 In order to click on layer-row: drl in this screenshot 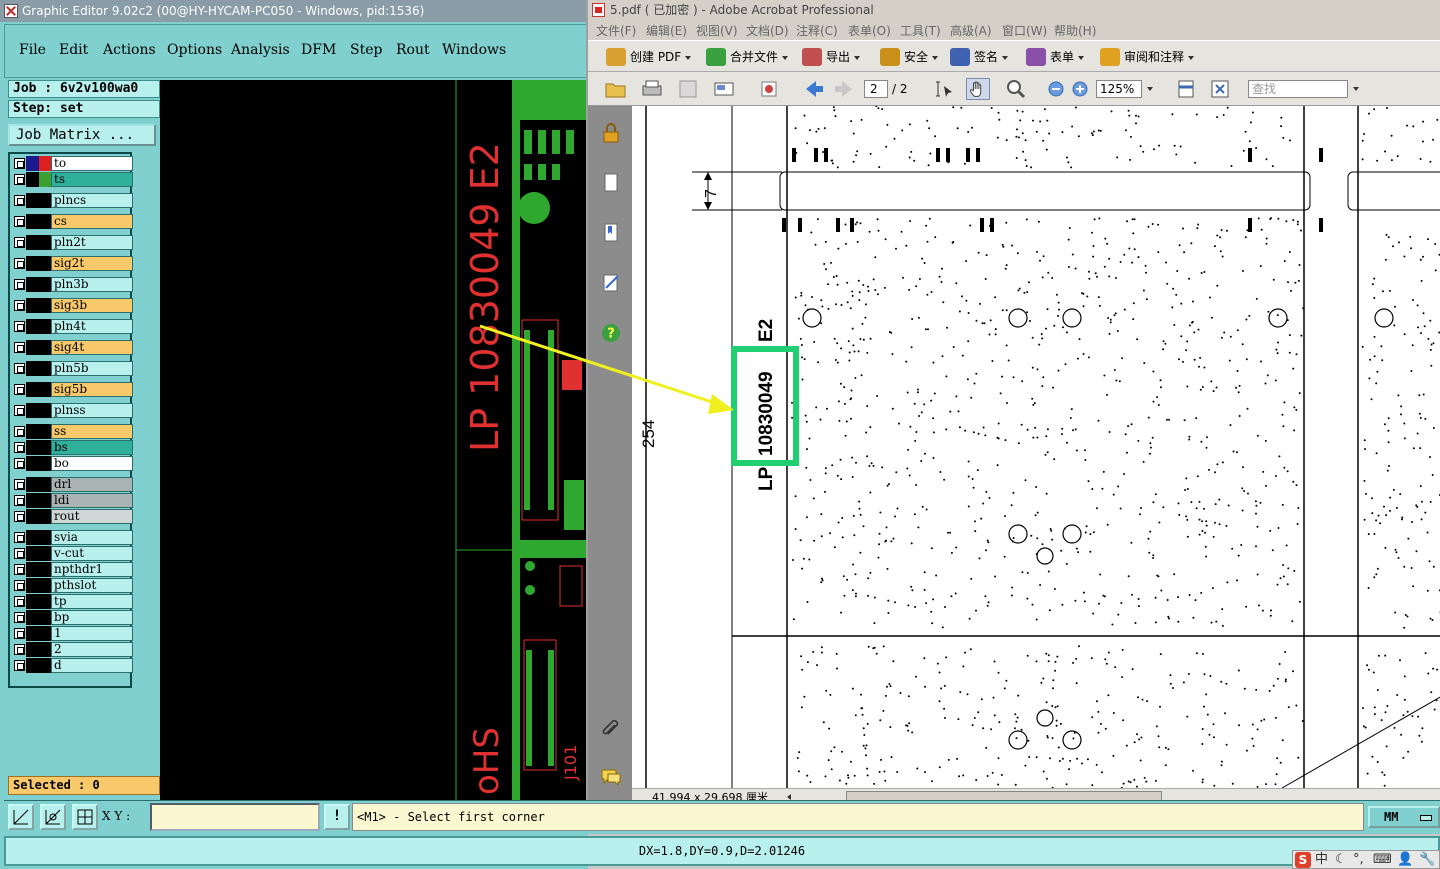, I will do `click(72, 484)`.